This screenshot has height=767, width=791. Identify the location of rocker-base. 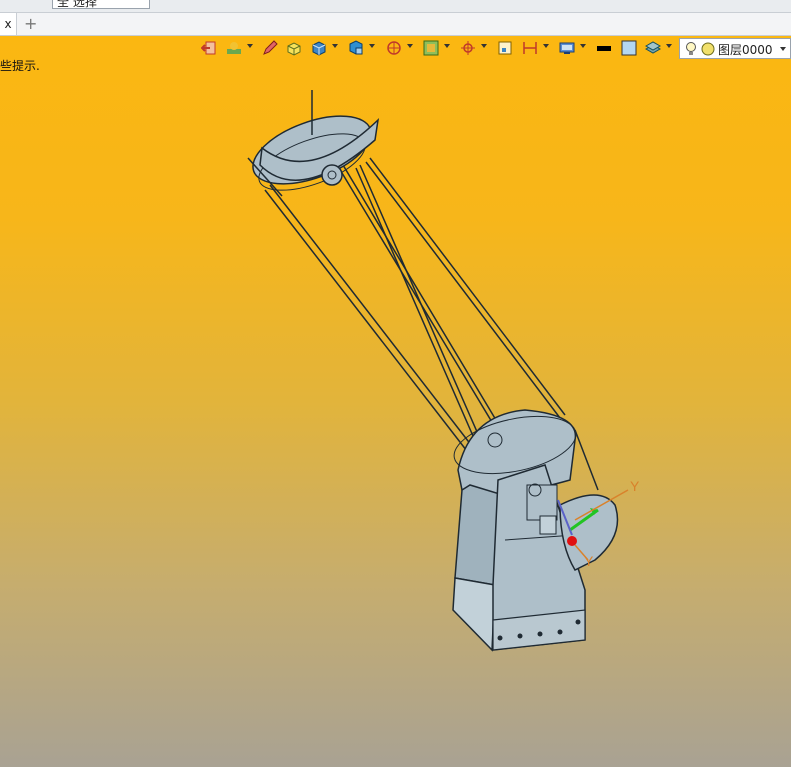
(519, 558).